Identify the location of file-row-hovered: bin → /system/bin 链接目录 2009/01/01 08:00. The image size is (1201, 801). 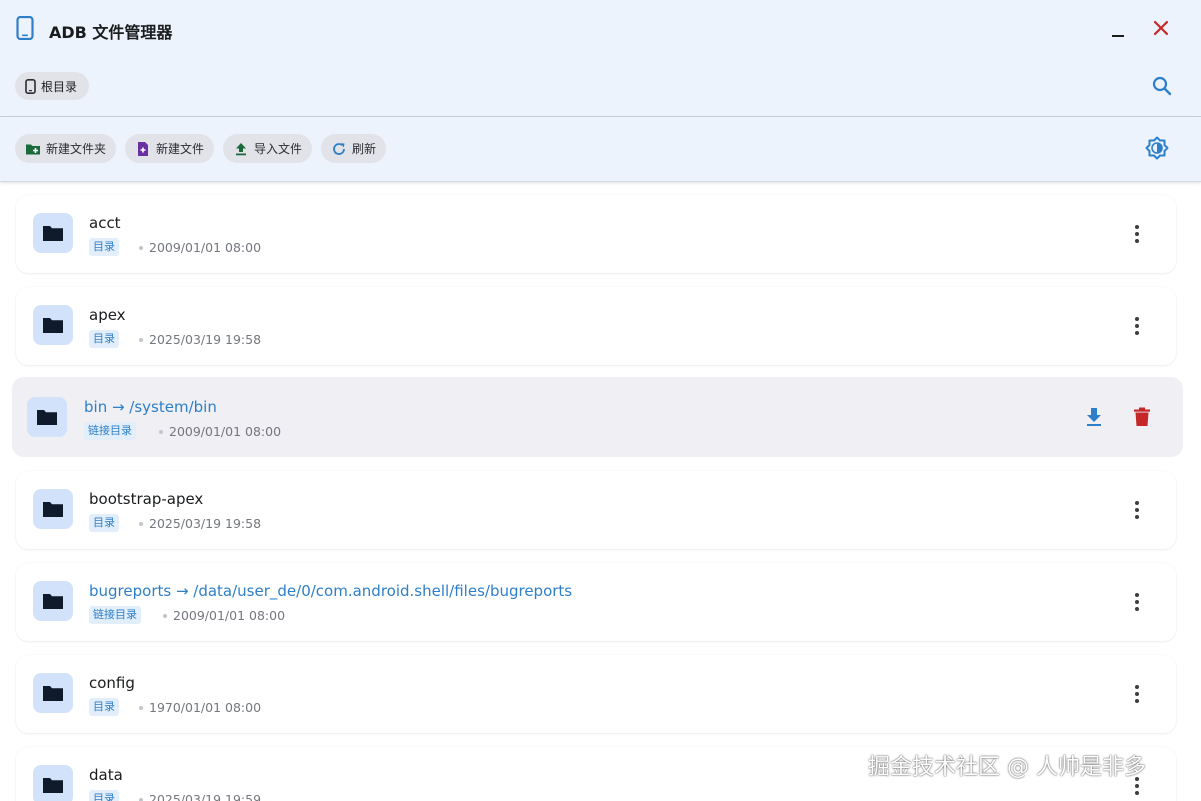
(597, 417).